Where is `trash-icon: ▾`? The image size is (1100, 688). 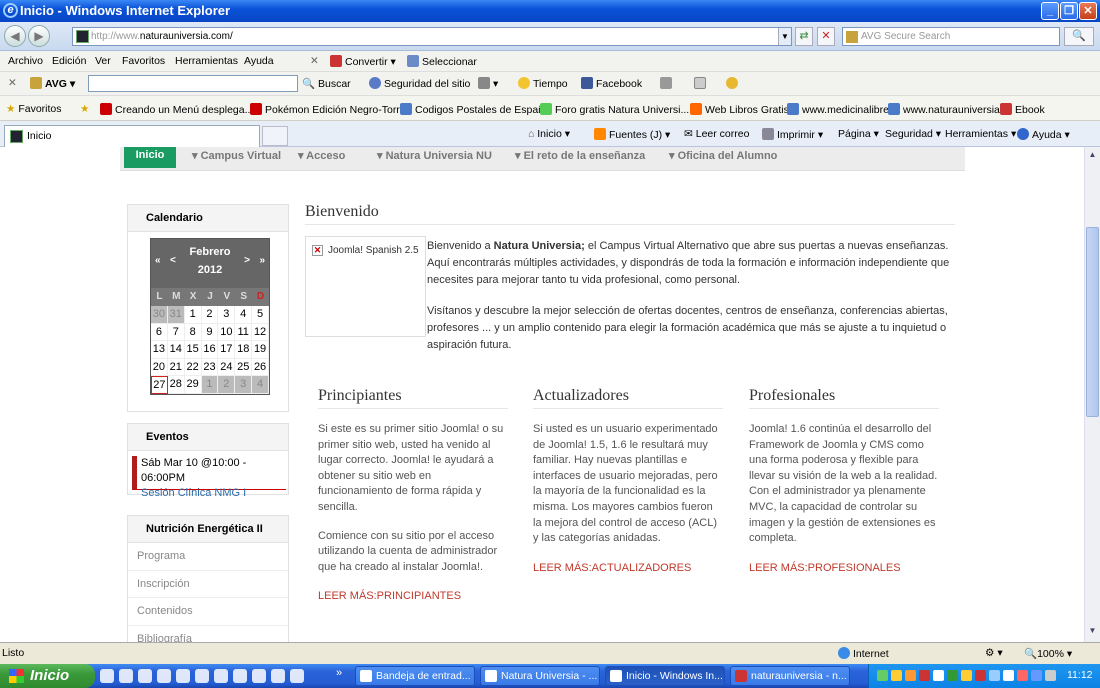
trash-icon: ▾ is located at coordinates (488, 83).